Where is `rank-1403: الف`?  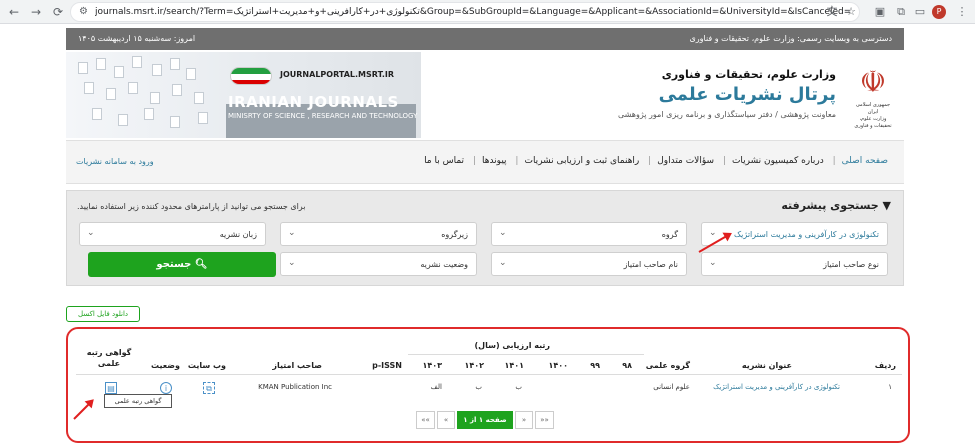
rank-1403: الف is located at coordinates (436, 387).